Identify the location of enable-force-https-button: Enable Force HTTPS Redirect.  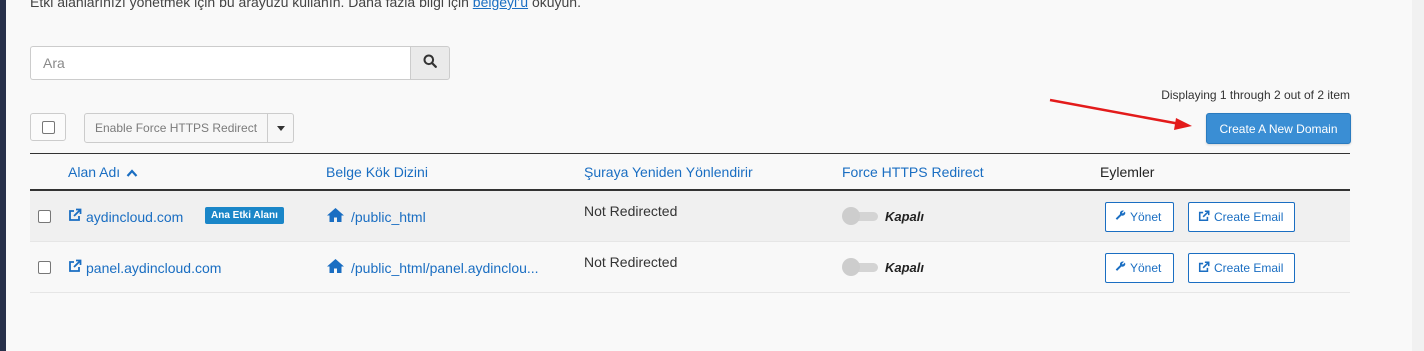
(176, 128).